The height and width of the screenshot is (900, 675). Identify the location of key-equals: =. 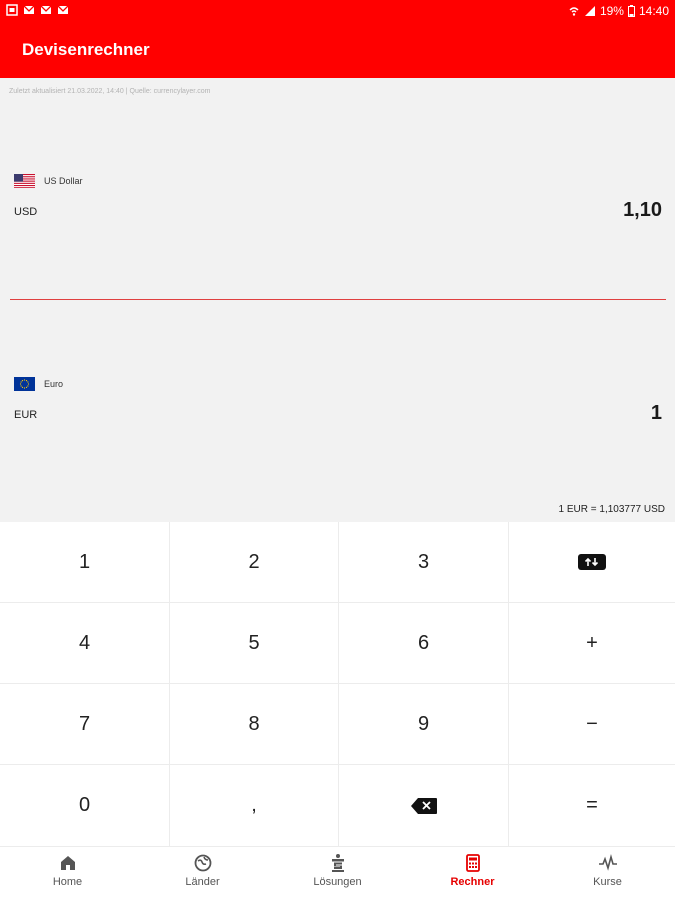
(592, 805).